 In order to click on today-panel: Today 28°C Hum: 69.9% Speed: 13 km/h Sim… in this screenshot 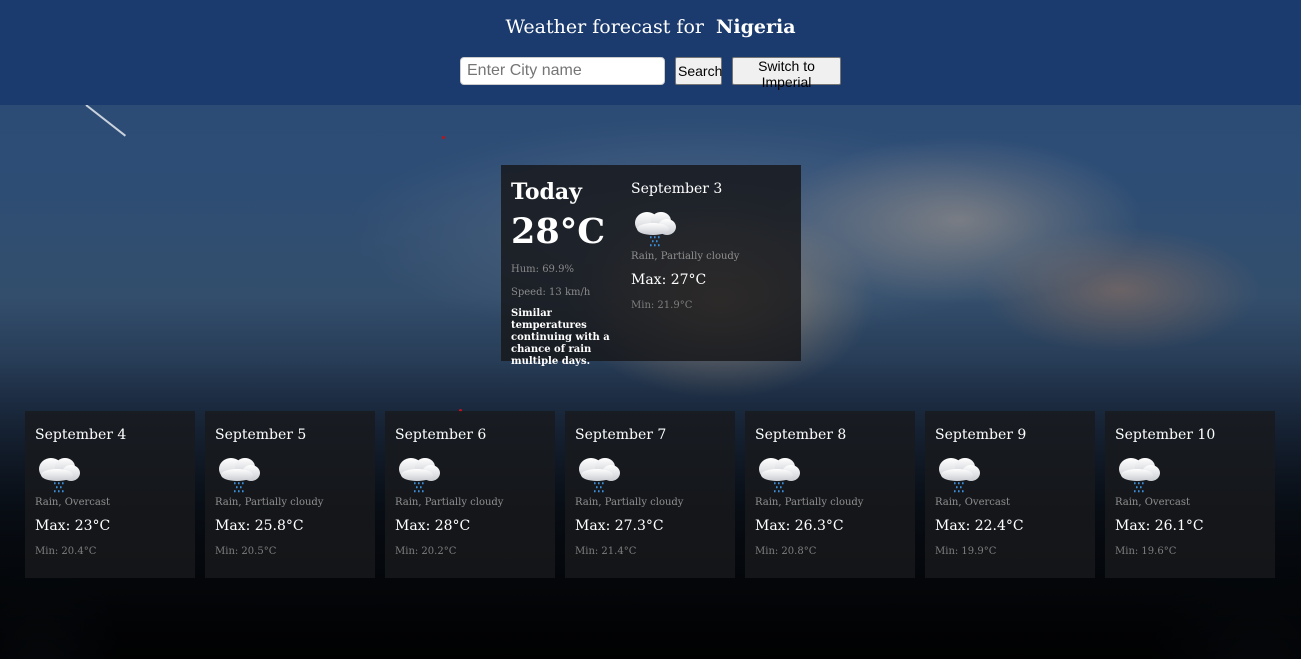, I will do `click(651, 266)`.